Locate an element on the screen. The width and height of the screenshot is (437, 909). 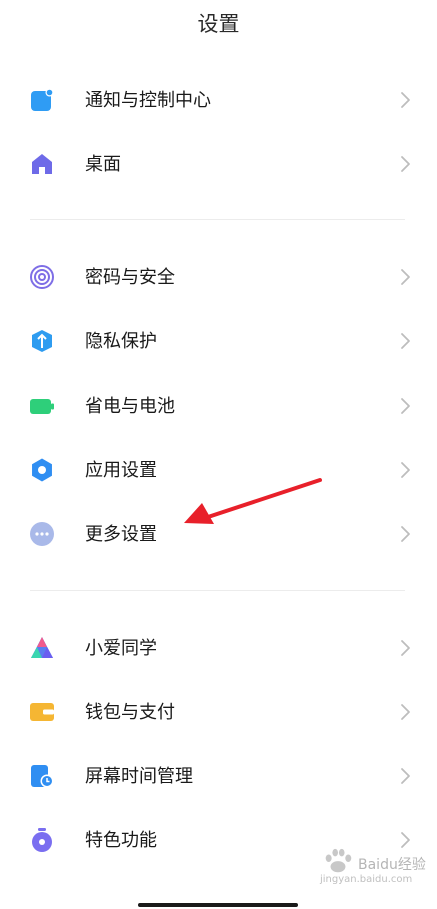
fingerprint-icon is located at coordinates (42, 277).